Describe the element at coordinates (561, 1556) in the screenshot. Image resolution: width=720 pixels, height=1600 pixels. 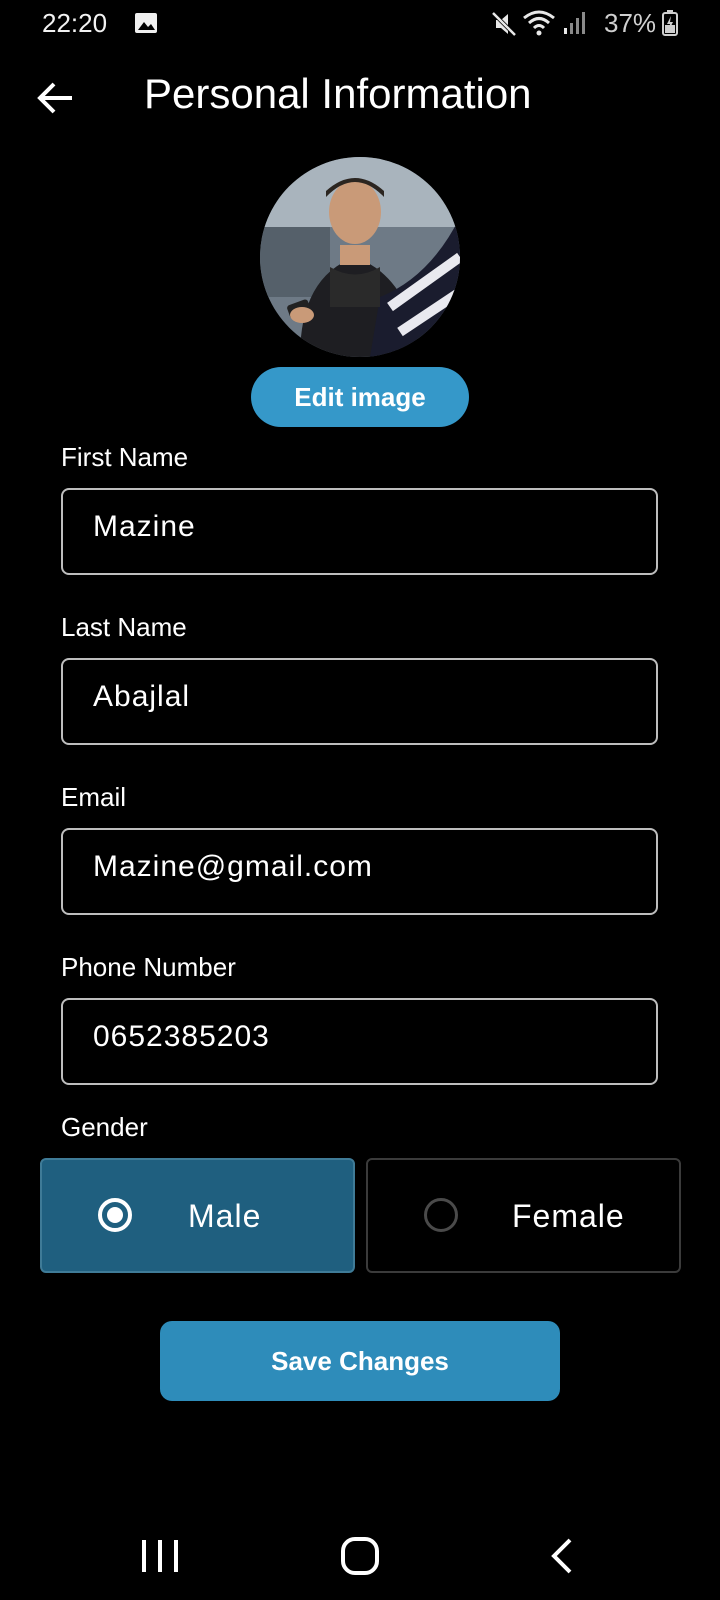
I see `back-icon` at that location.